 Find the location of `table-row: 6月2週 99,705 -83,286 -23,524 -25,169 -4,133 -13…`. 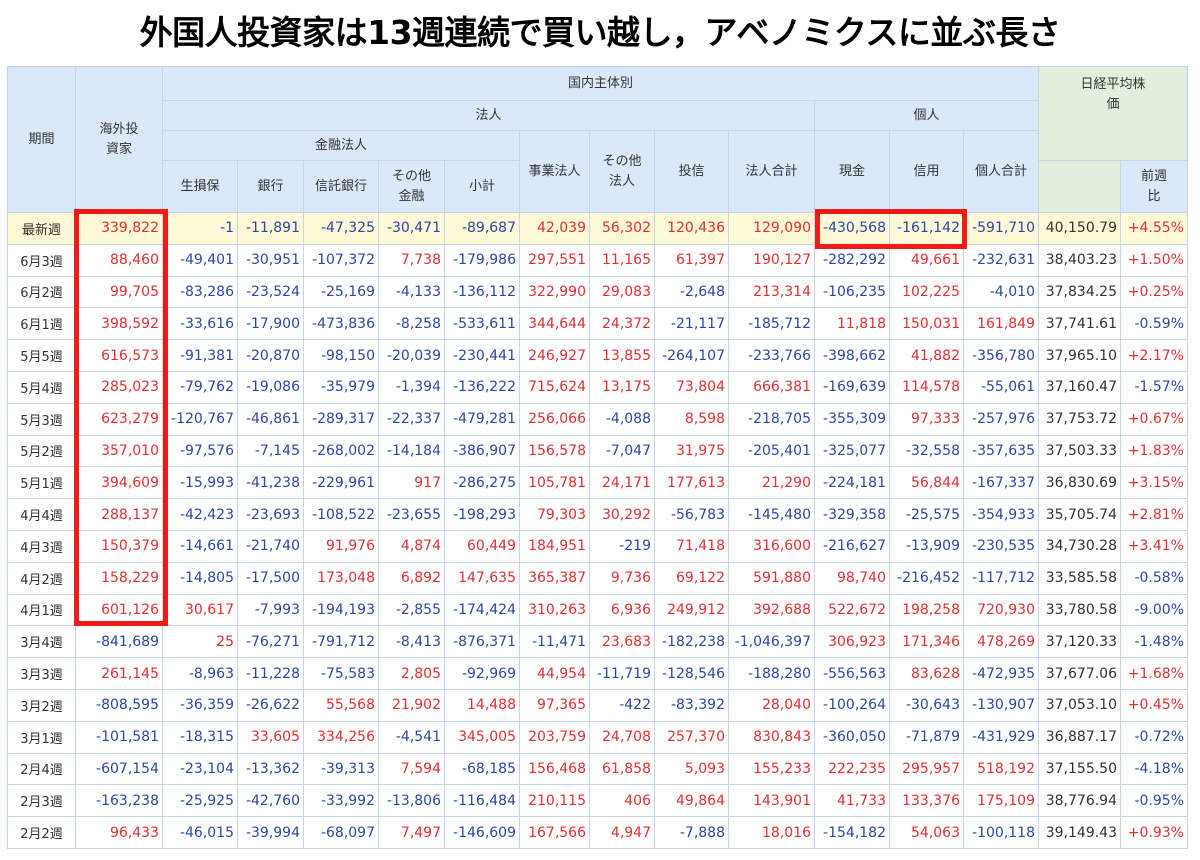

table-row: 6月2週 99,705 -83,286 -23,524 -25,169 -4,133 -13… is located at coordinates (597, 292).